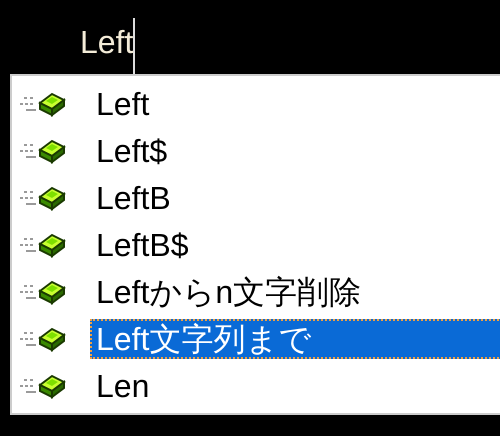 This screenshot has height=436, width=500. What do you see at coordinates (256, 103) in the screenshot?
I see `completion-item: Left` at bounding box center [256, 103].